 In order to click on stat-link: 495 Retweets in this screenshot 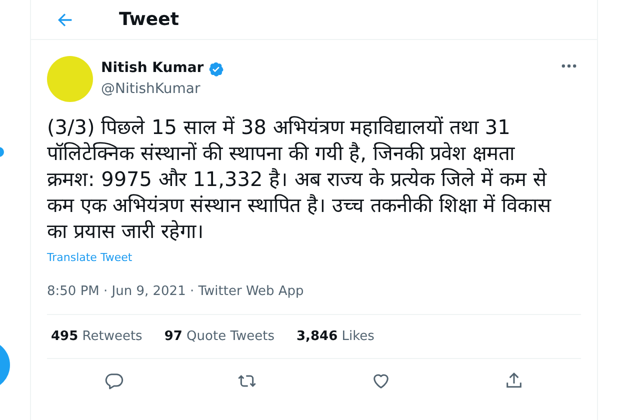, I will do `click(96, 336)`.